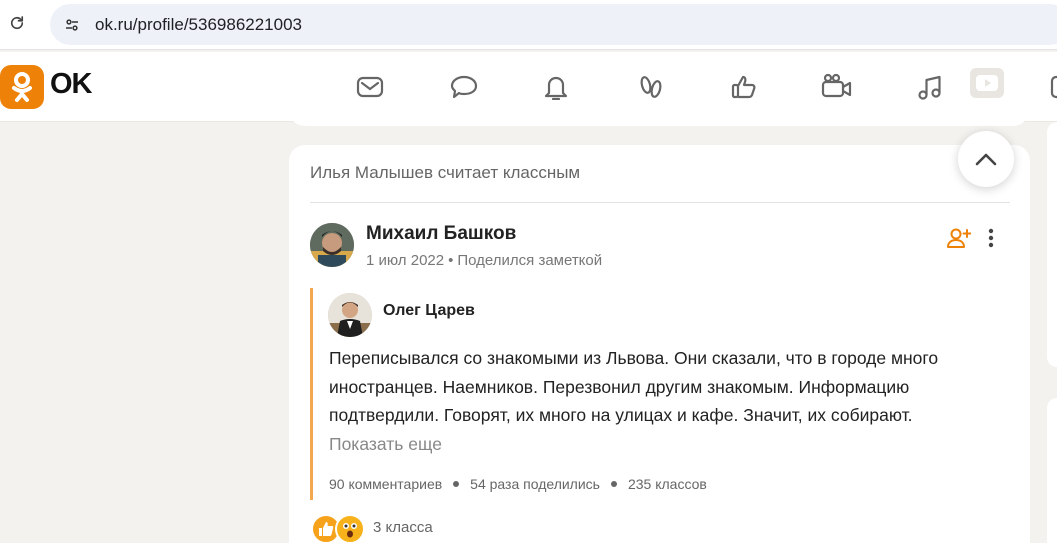 The width and height of the screenshot is (1057, 543). Describe the element at coordinates (553, 24) in the screenshot. I see `address-bar: ok.ru/profile/536986221003` at that location.